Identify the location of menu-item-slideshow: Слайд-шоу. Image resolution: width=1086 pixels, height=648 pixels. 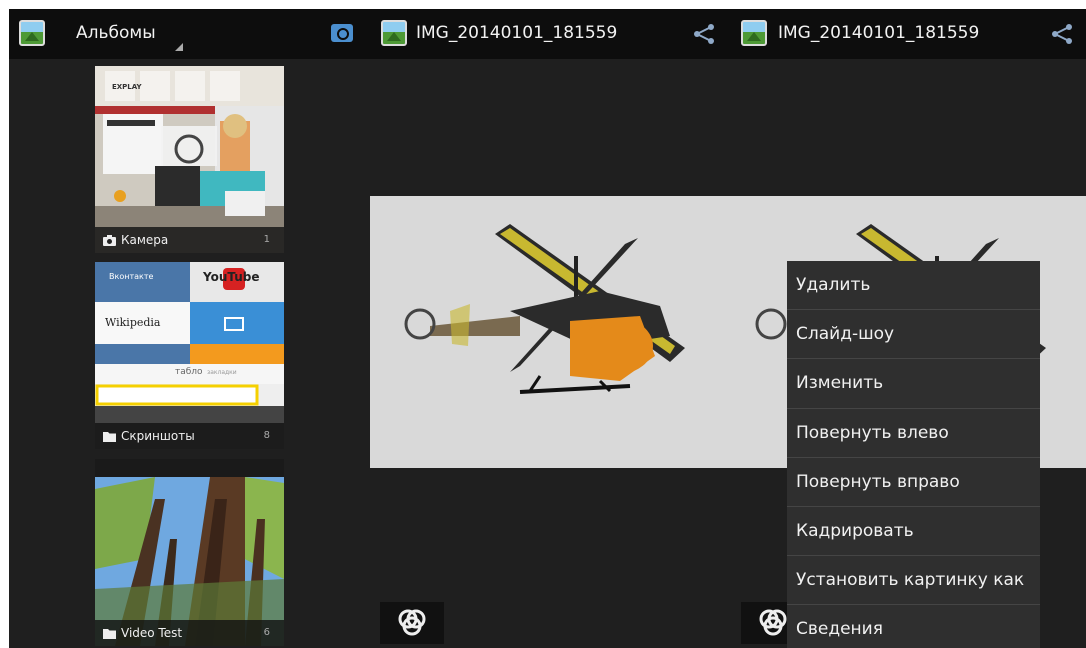
(913, 335).